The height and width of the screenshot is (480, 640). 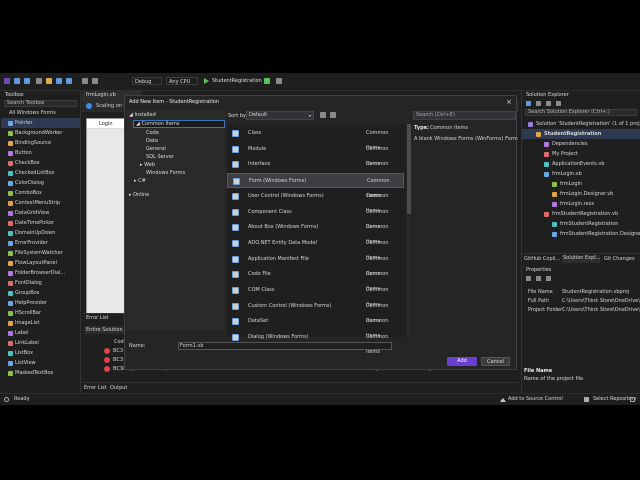 What do you see at coordinates (152, 141) in the screenshot?
I see `tree-data: Data` at bounding box center [152, 141].